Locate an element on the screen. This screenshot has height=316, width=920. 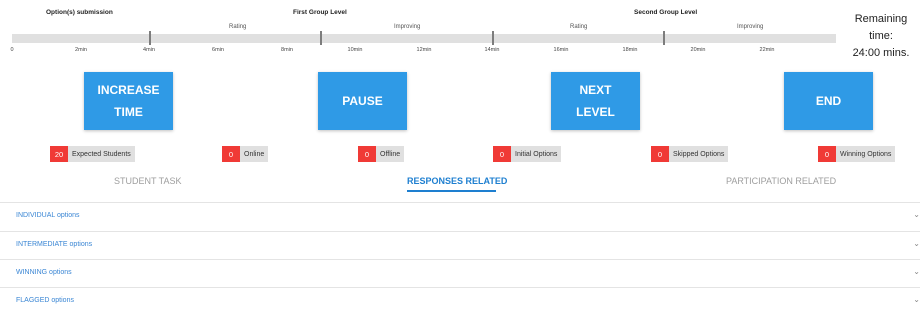
timeline-tick-label: 12min is located at coordinates (424, 50).